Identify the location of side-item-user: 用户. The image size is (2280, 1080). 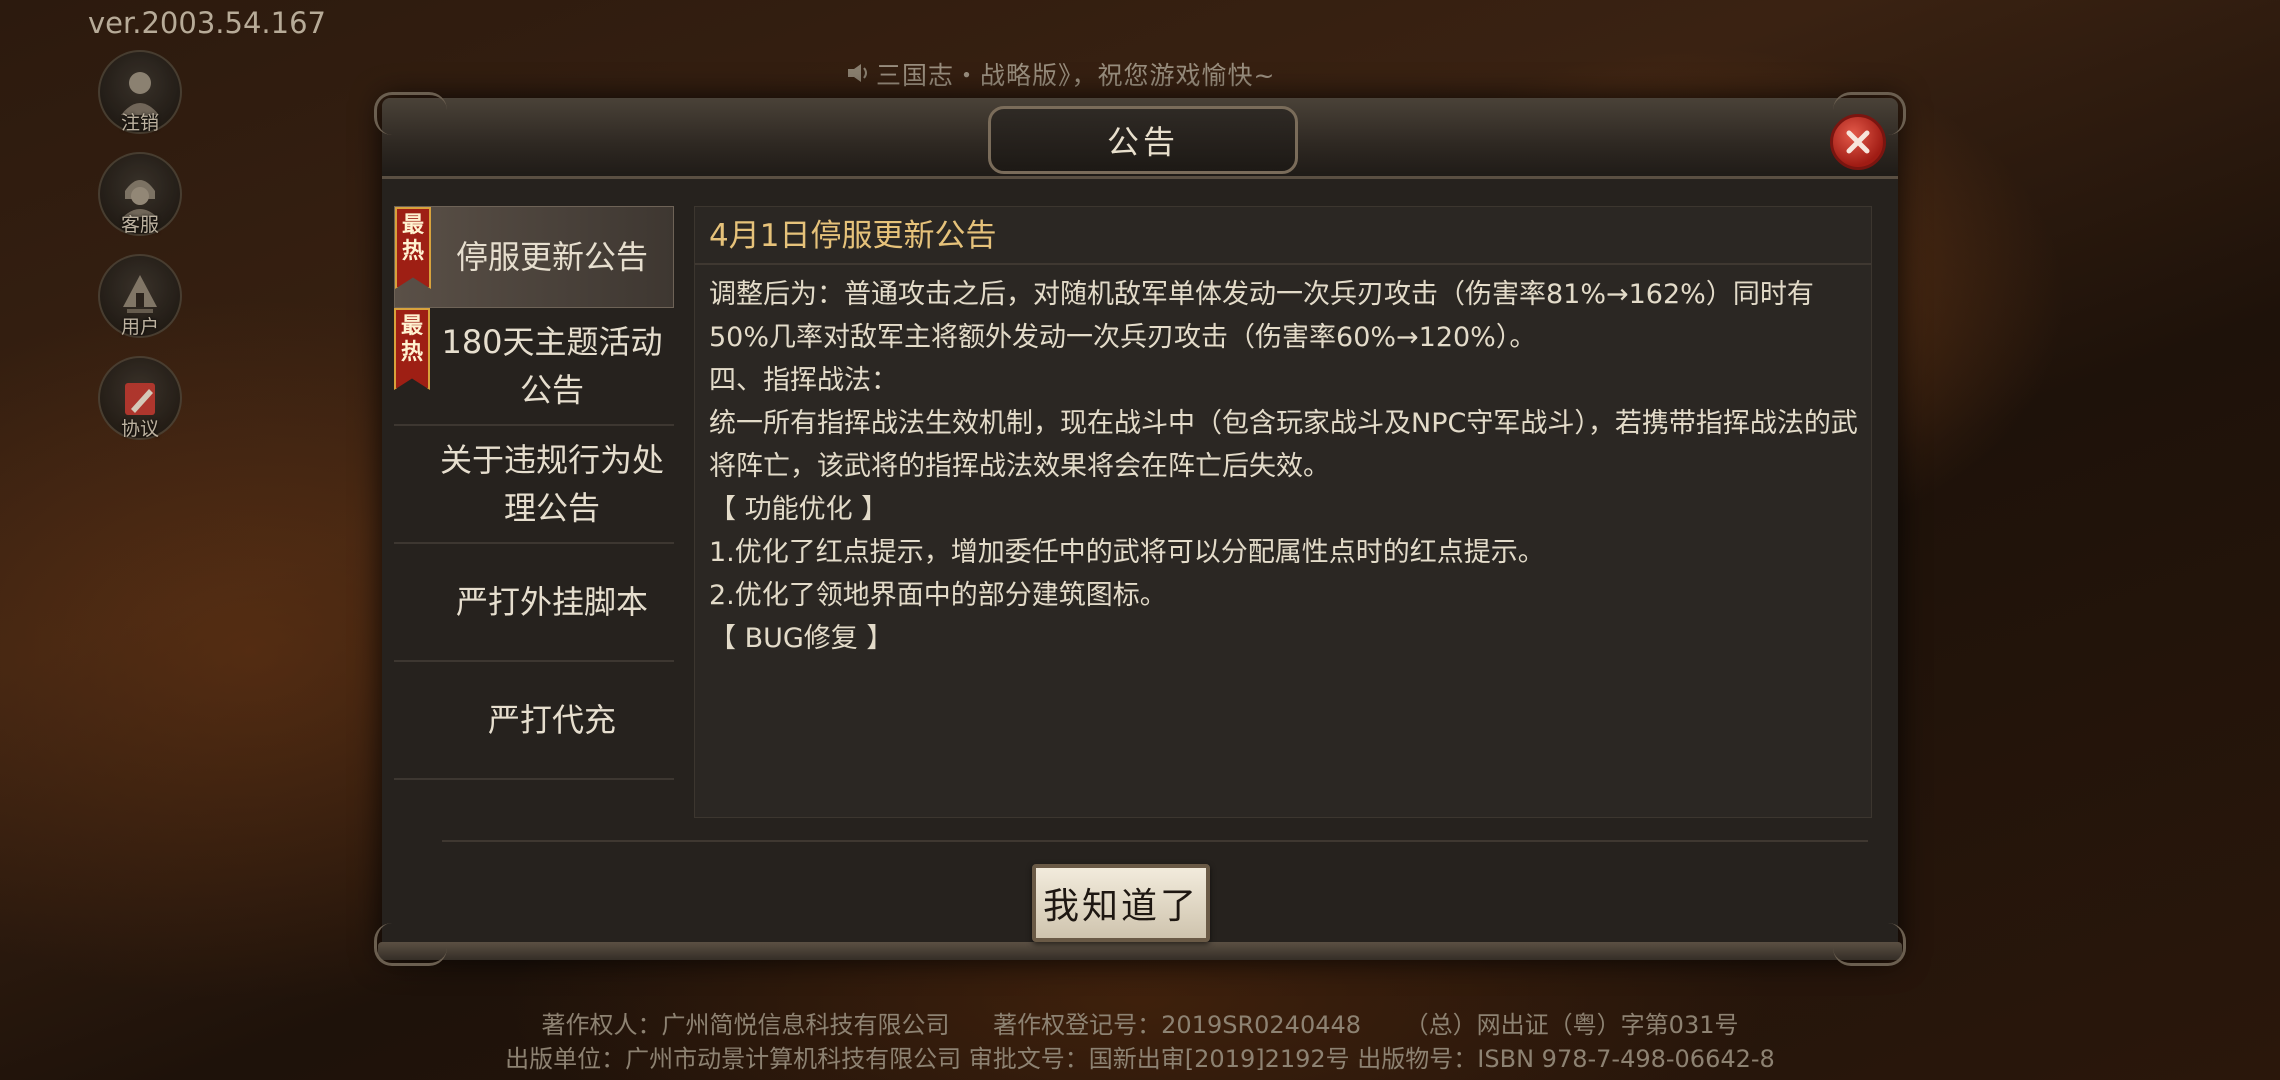
(140, 304).